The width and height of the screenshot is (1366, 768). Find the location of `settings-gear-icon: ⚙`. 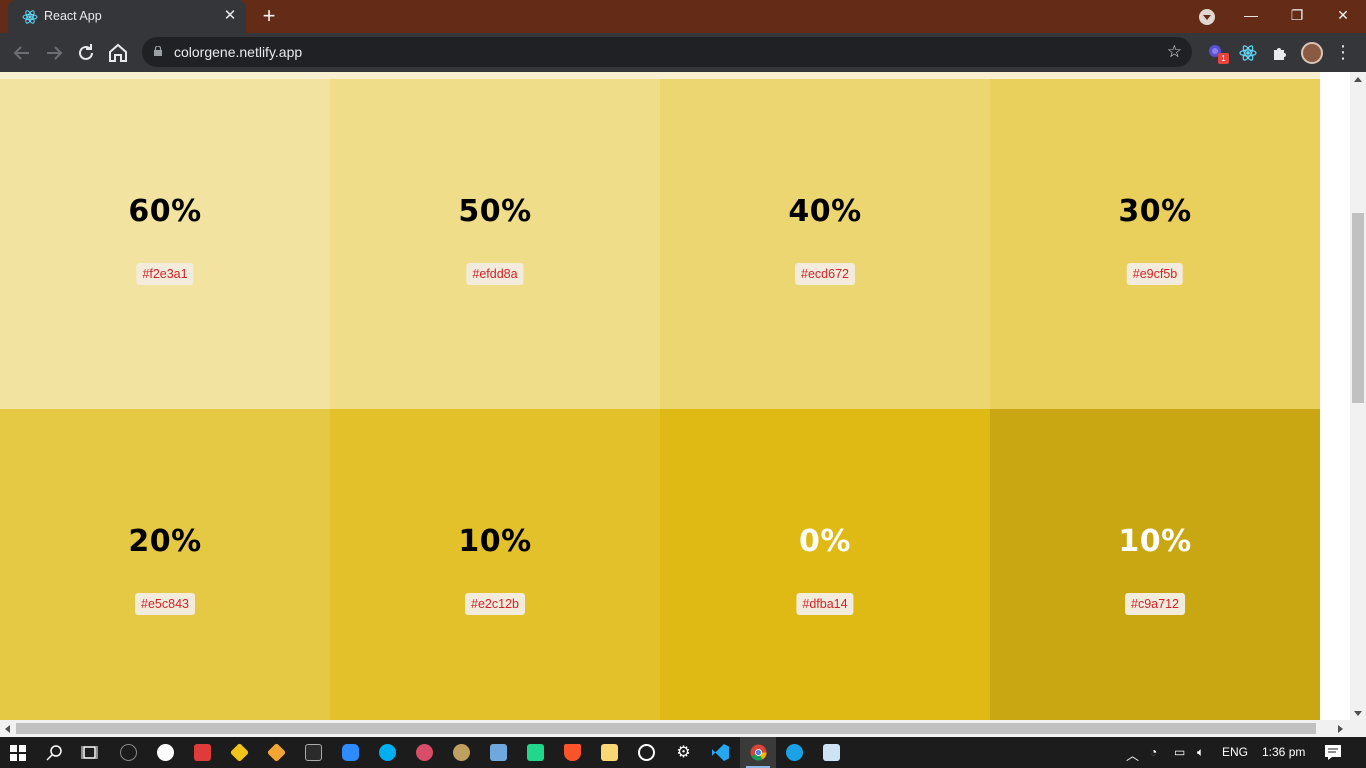

settings-gear-icon: ⚙ is located at coordinates (683, 752).